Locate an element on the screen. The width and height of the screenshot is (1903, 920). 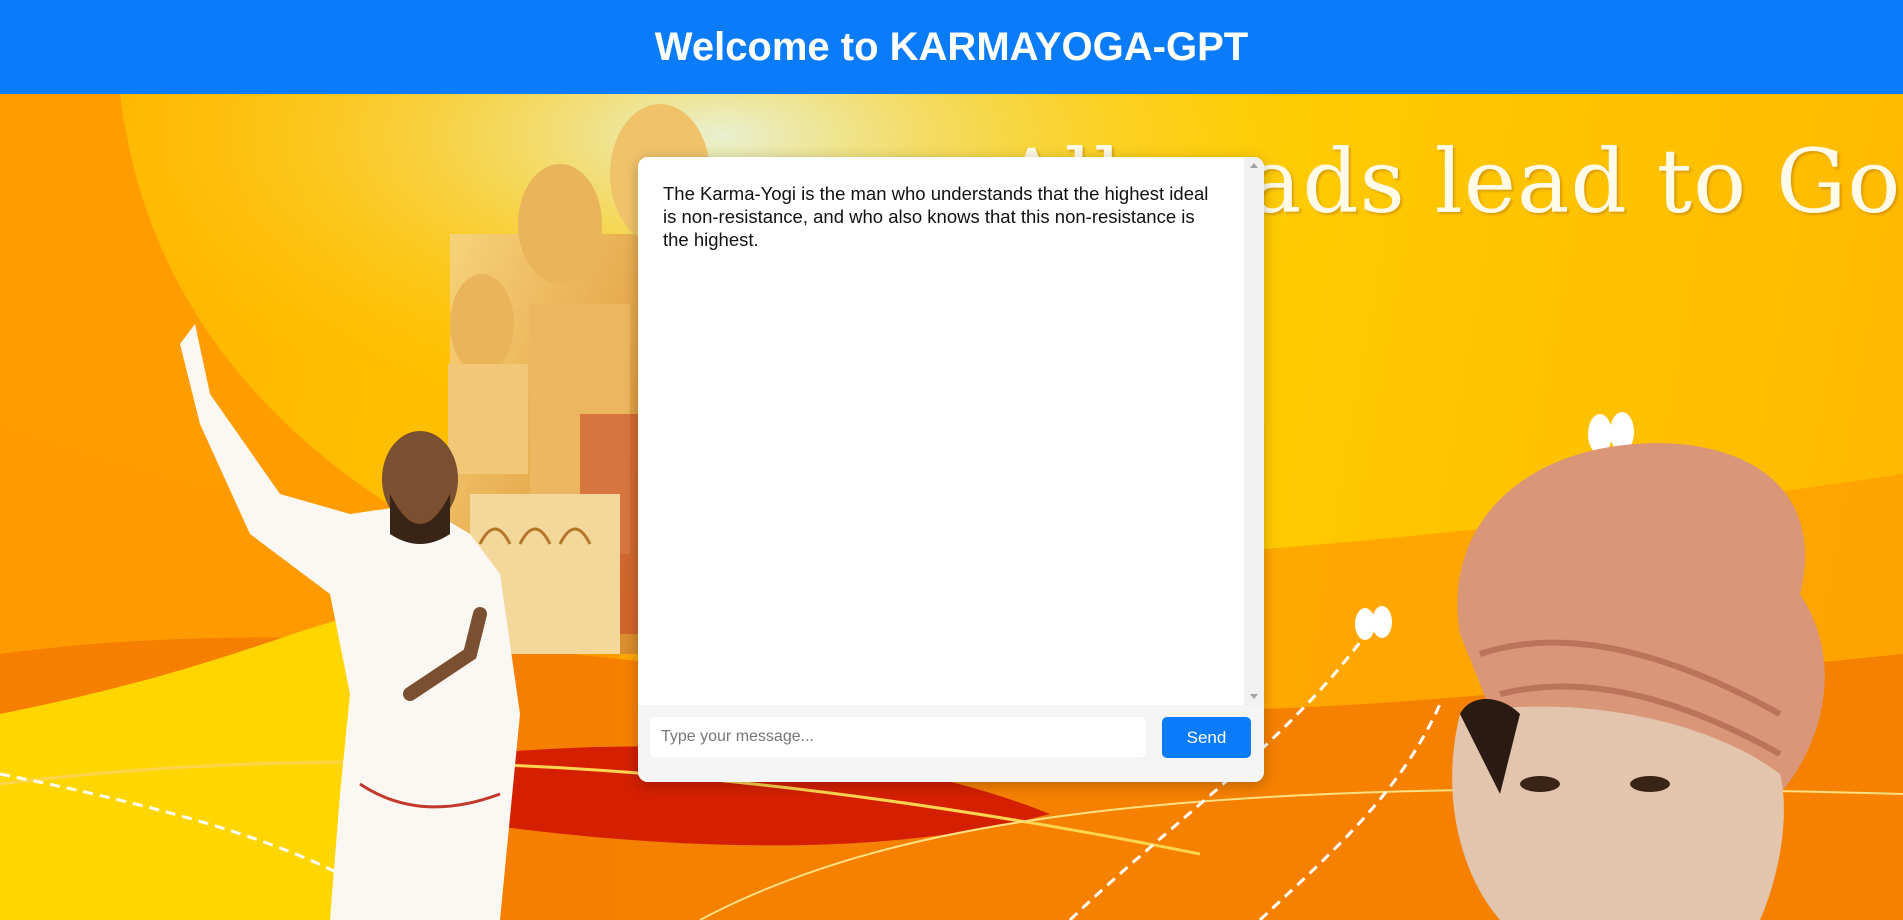
message-input is located at coordinates (898, 737).